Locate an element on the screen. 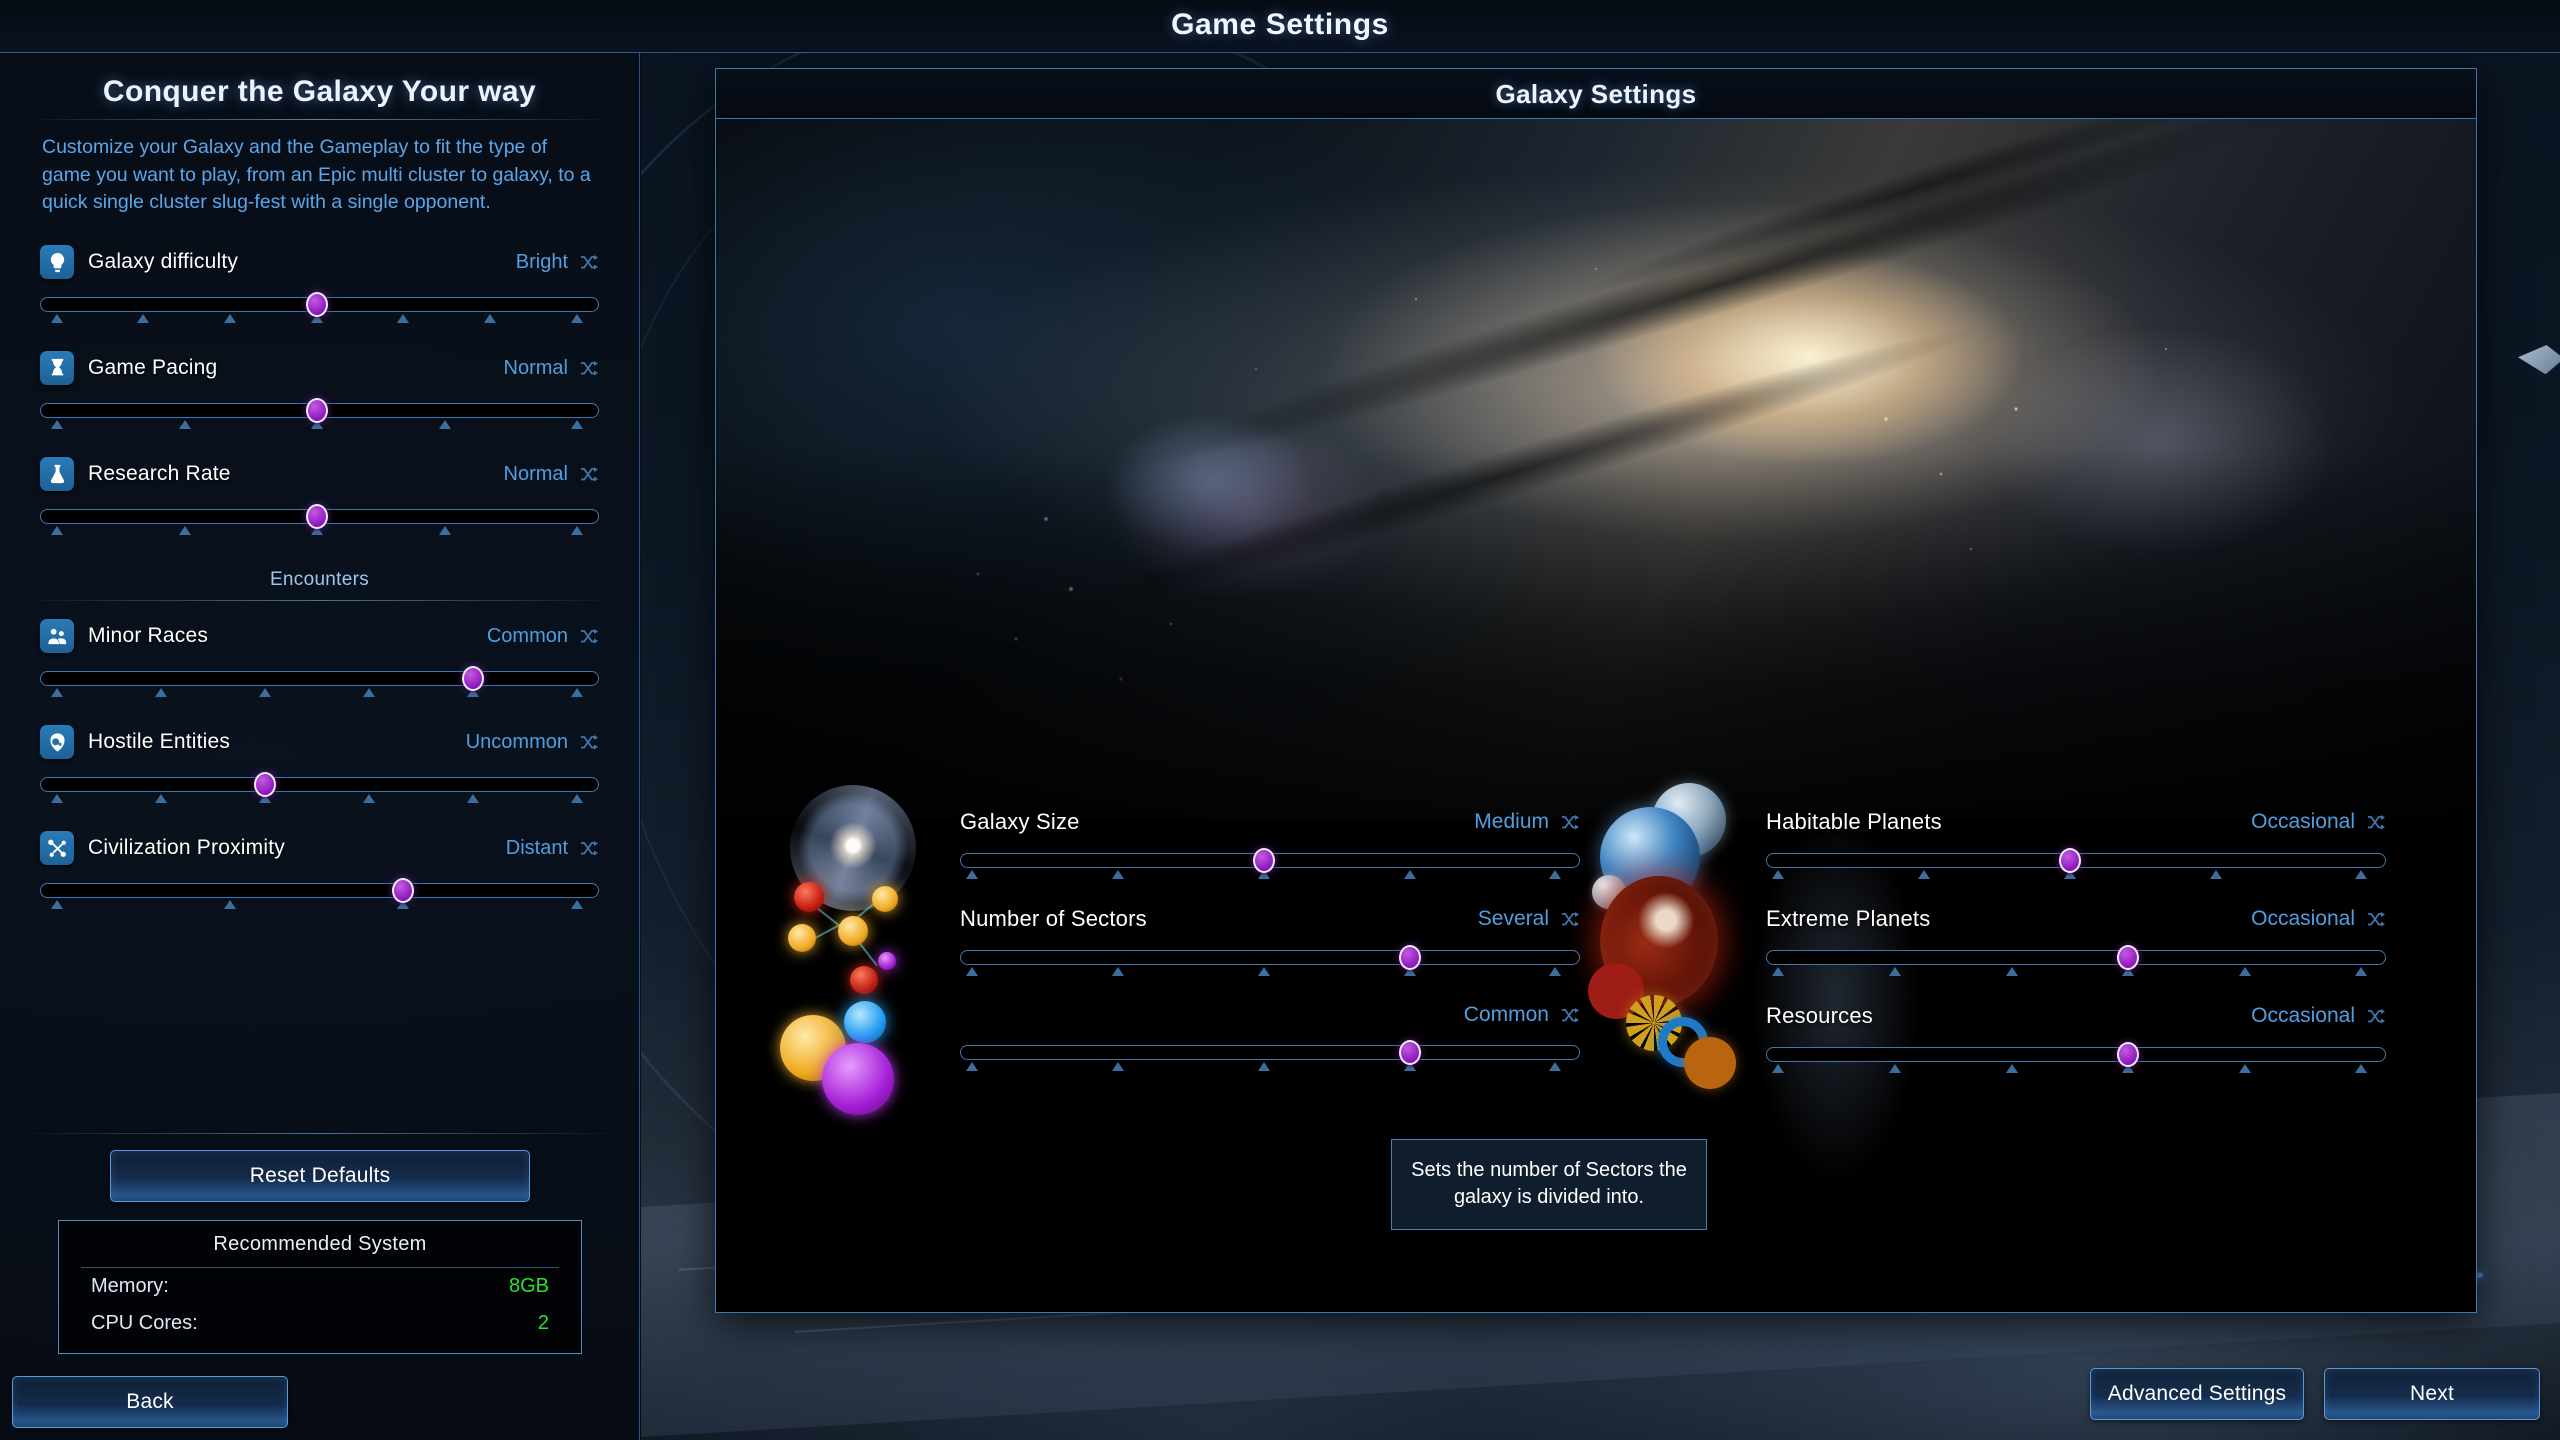  sidebar-divider is located at coordinates (319, 119).